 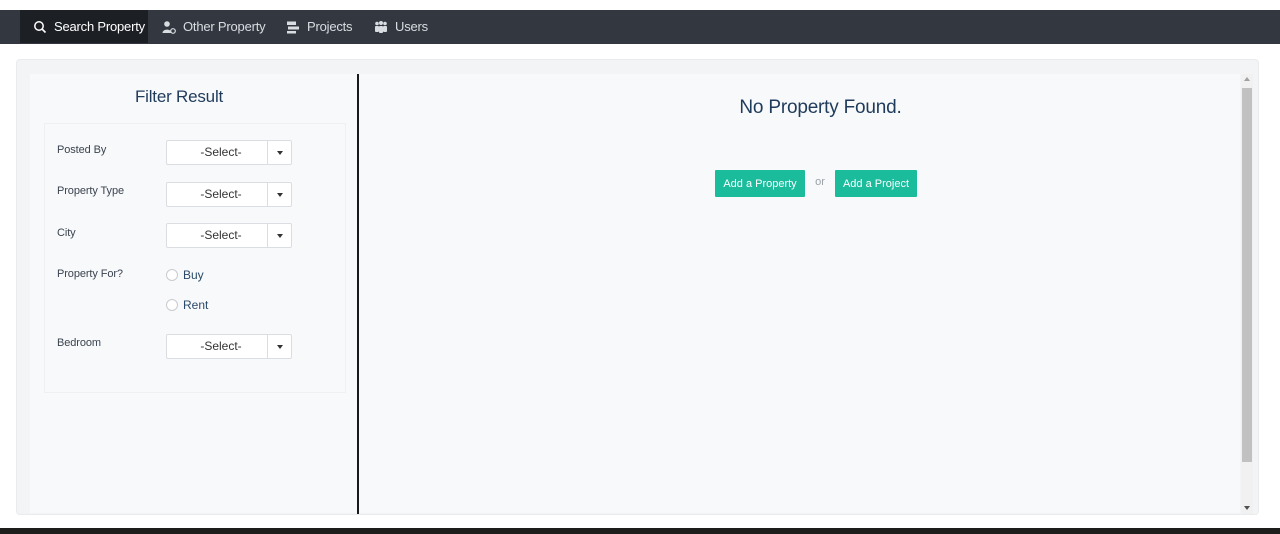 What do you see at coordinates (640, 531) in the screenshot?
I see `bottom-bar` at bounding box center [640, 531].